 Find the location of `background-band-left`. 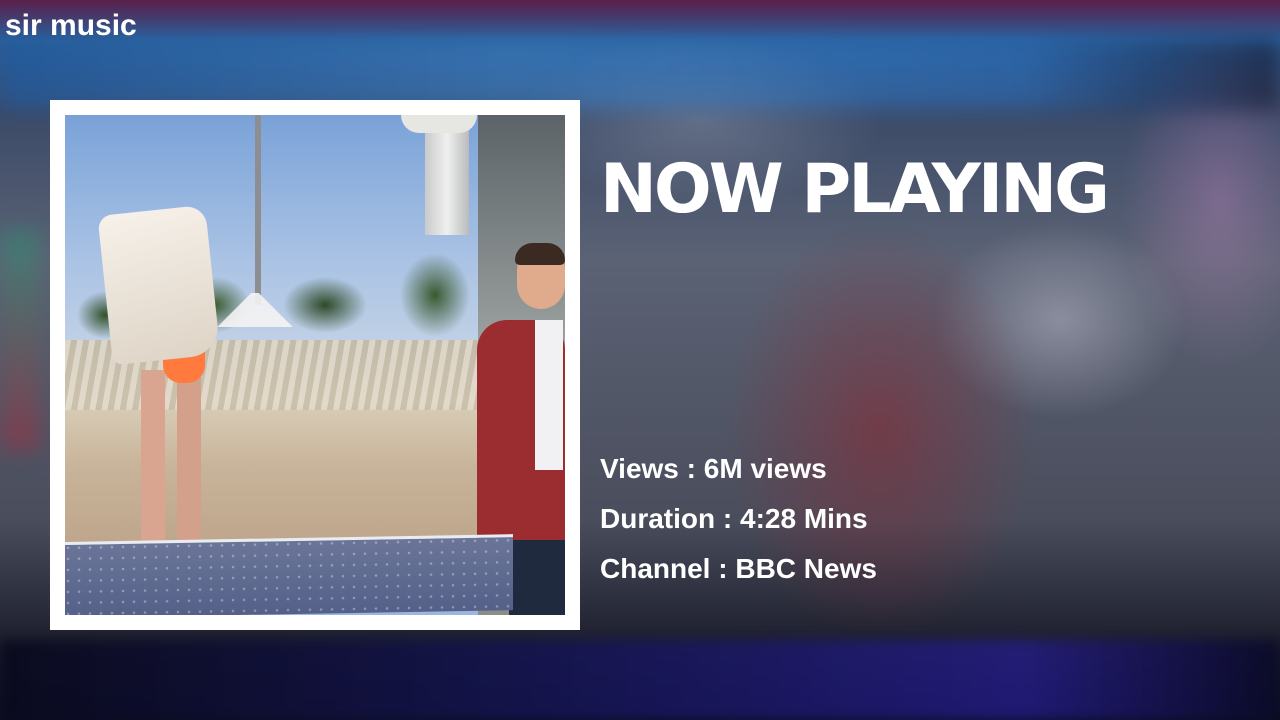

background-band-left is located at coordinates (20, 340).